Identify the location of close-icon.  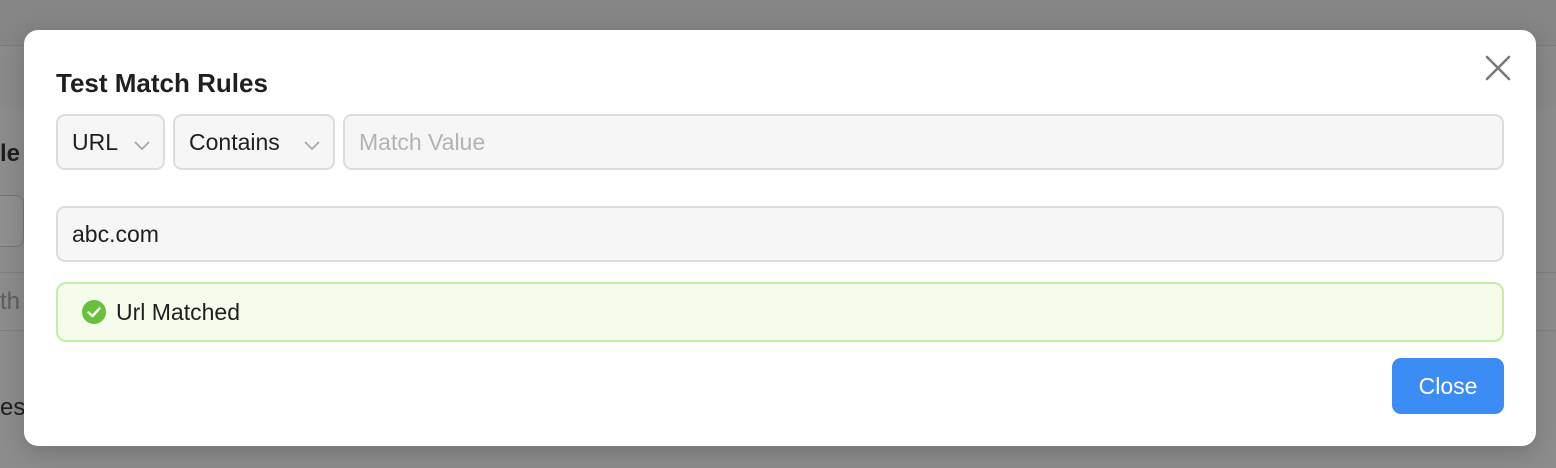
(1498, 68).